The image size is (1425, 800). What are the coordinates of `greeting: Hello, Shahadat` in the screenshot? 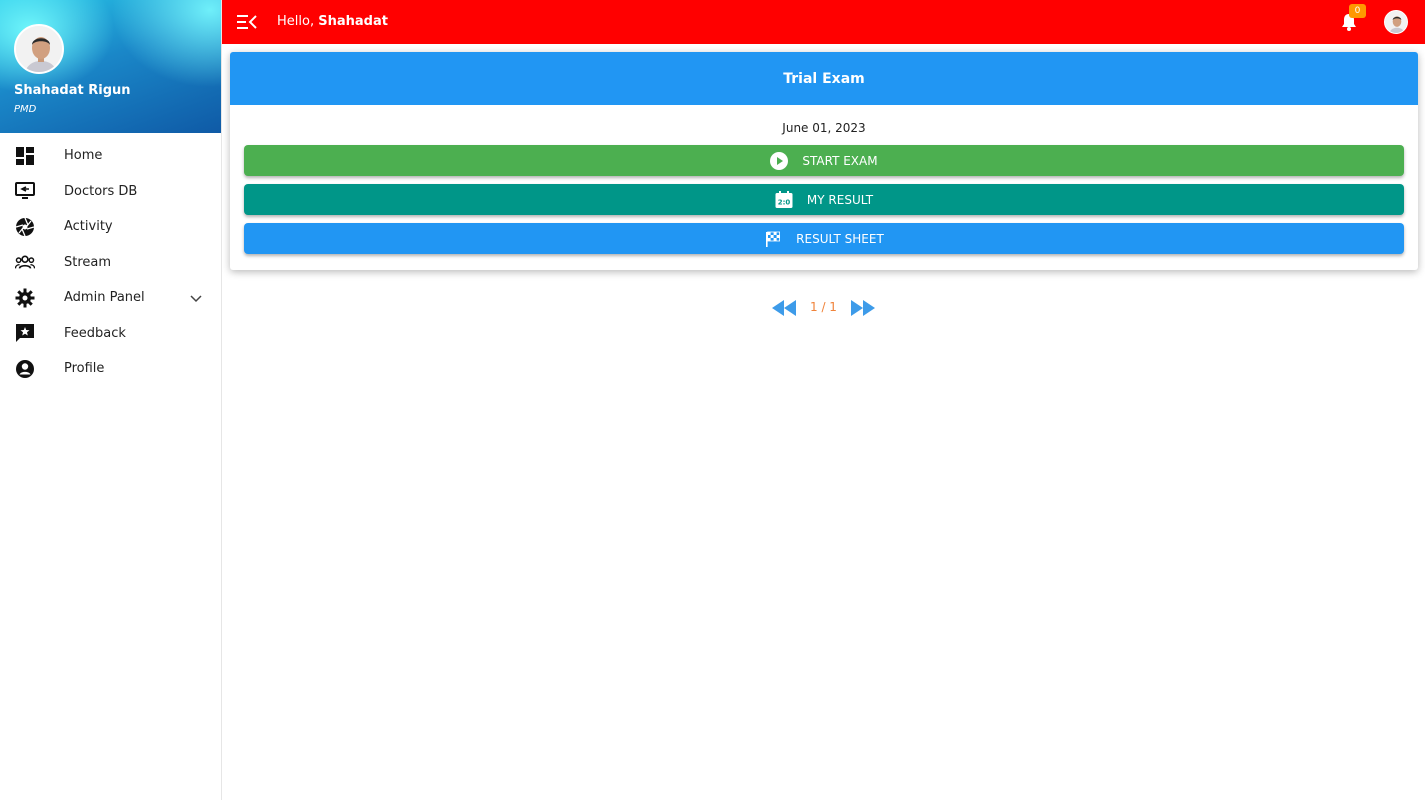 It's located at (332, 21).